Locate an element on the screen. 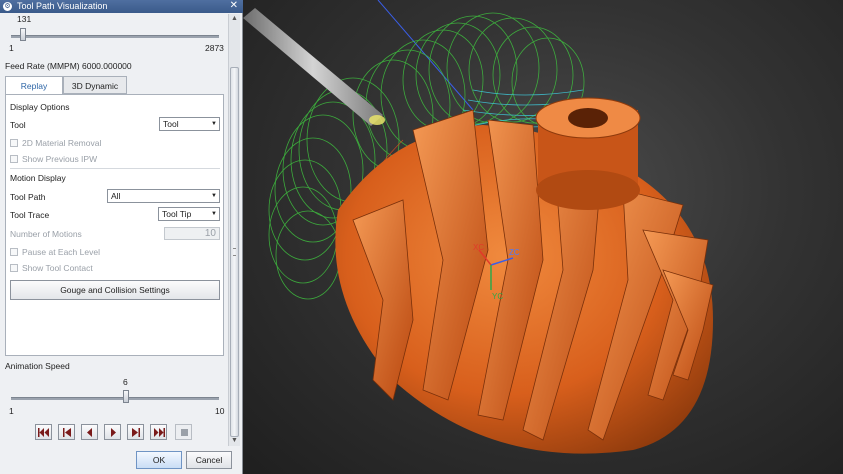  animation-speed-min: 1 is located at coordinates (11, 411).